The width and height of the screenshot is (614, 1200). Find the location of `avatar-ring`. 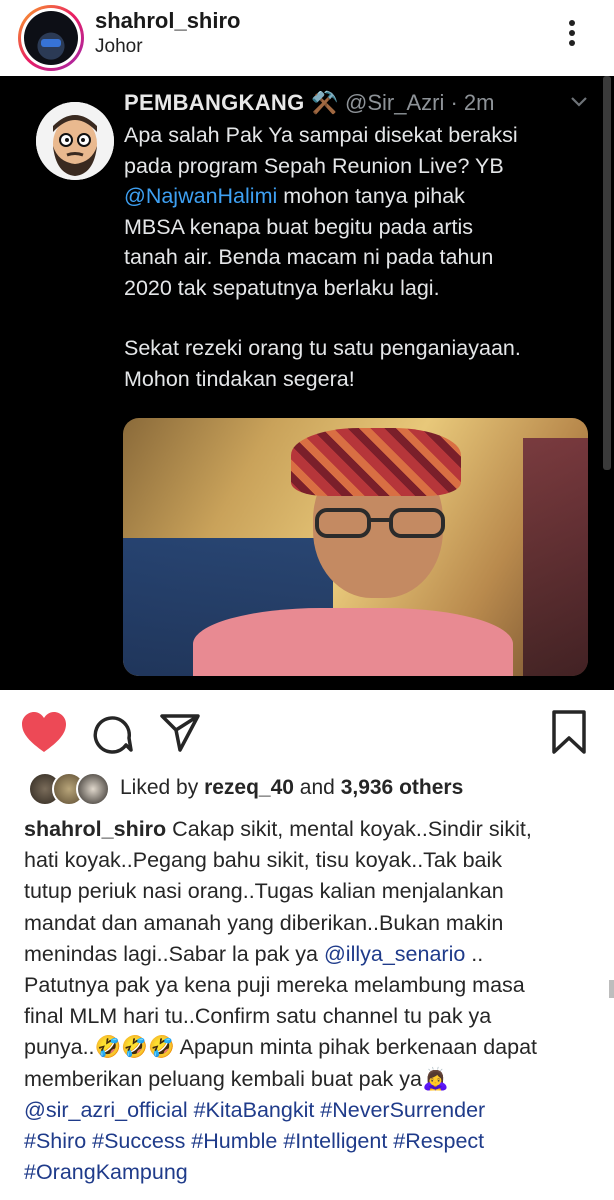

avatar-ring is located at coordinates (51, 38).